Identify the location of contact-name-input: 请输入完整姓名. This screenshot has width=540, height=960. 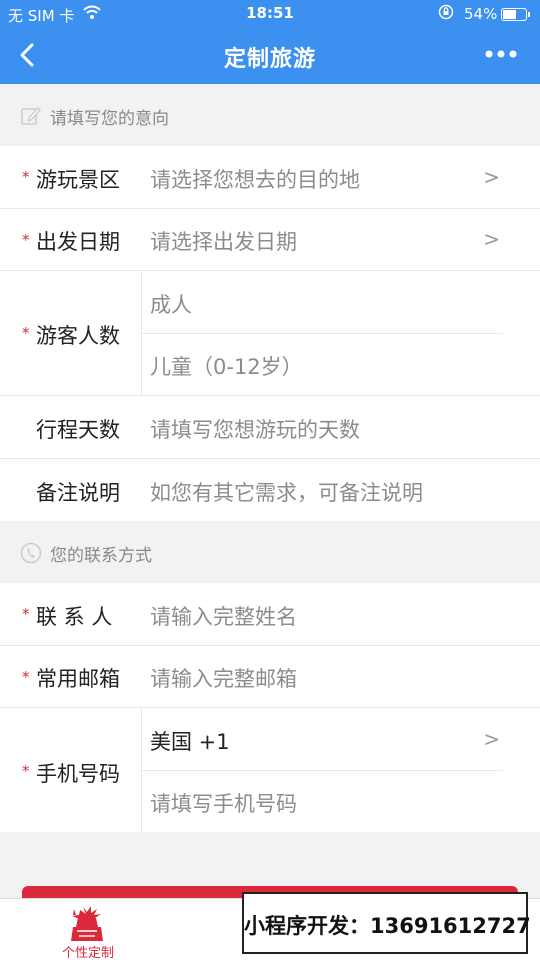
(223, 616).